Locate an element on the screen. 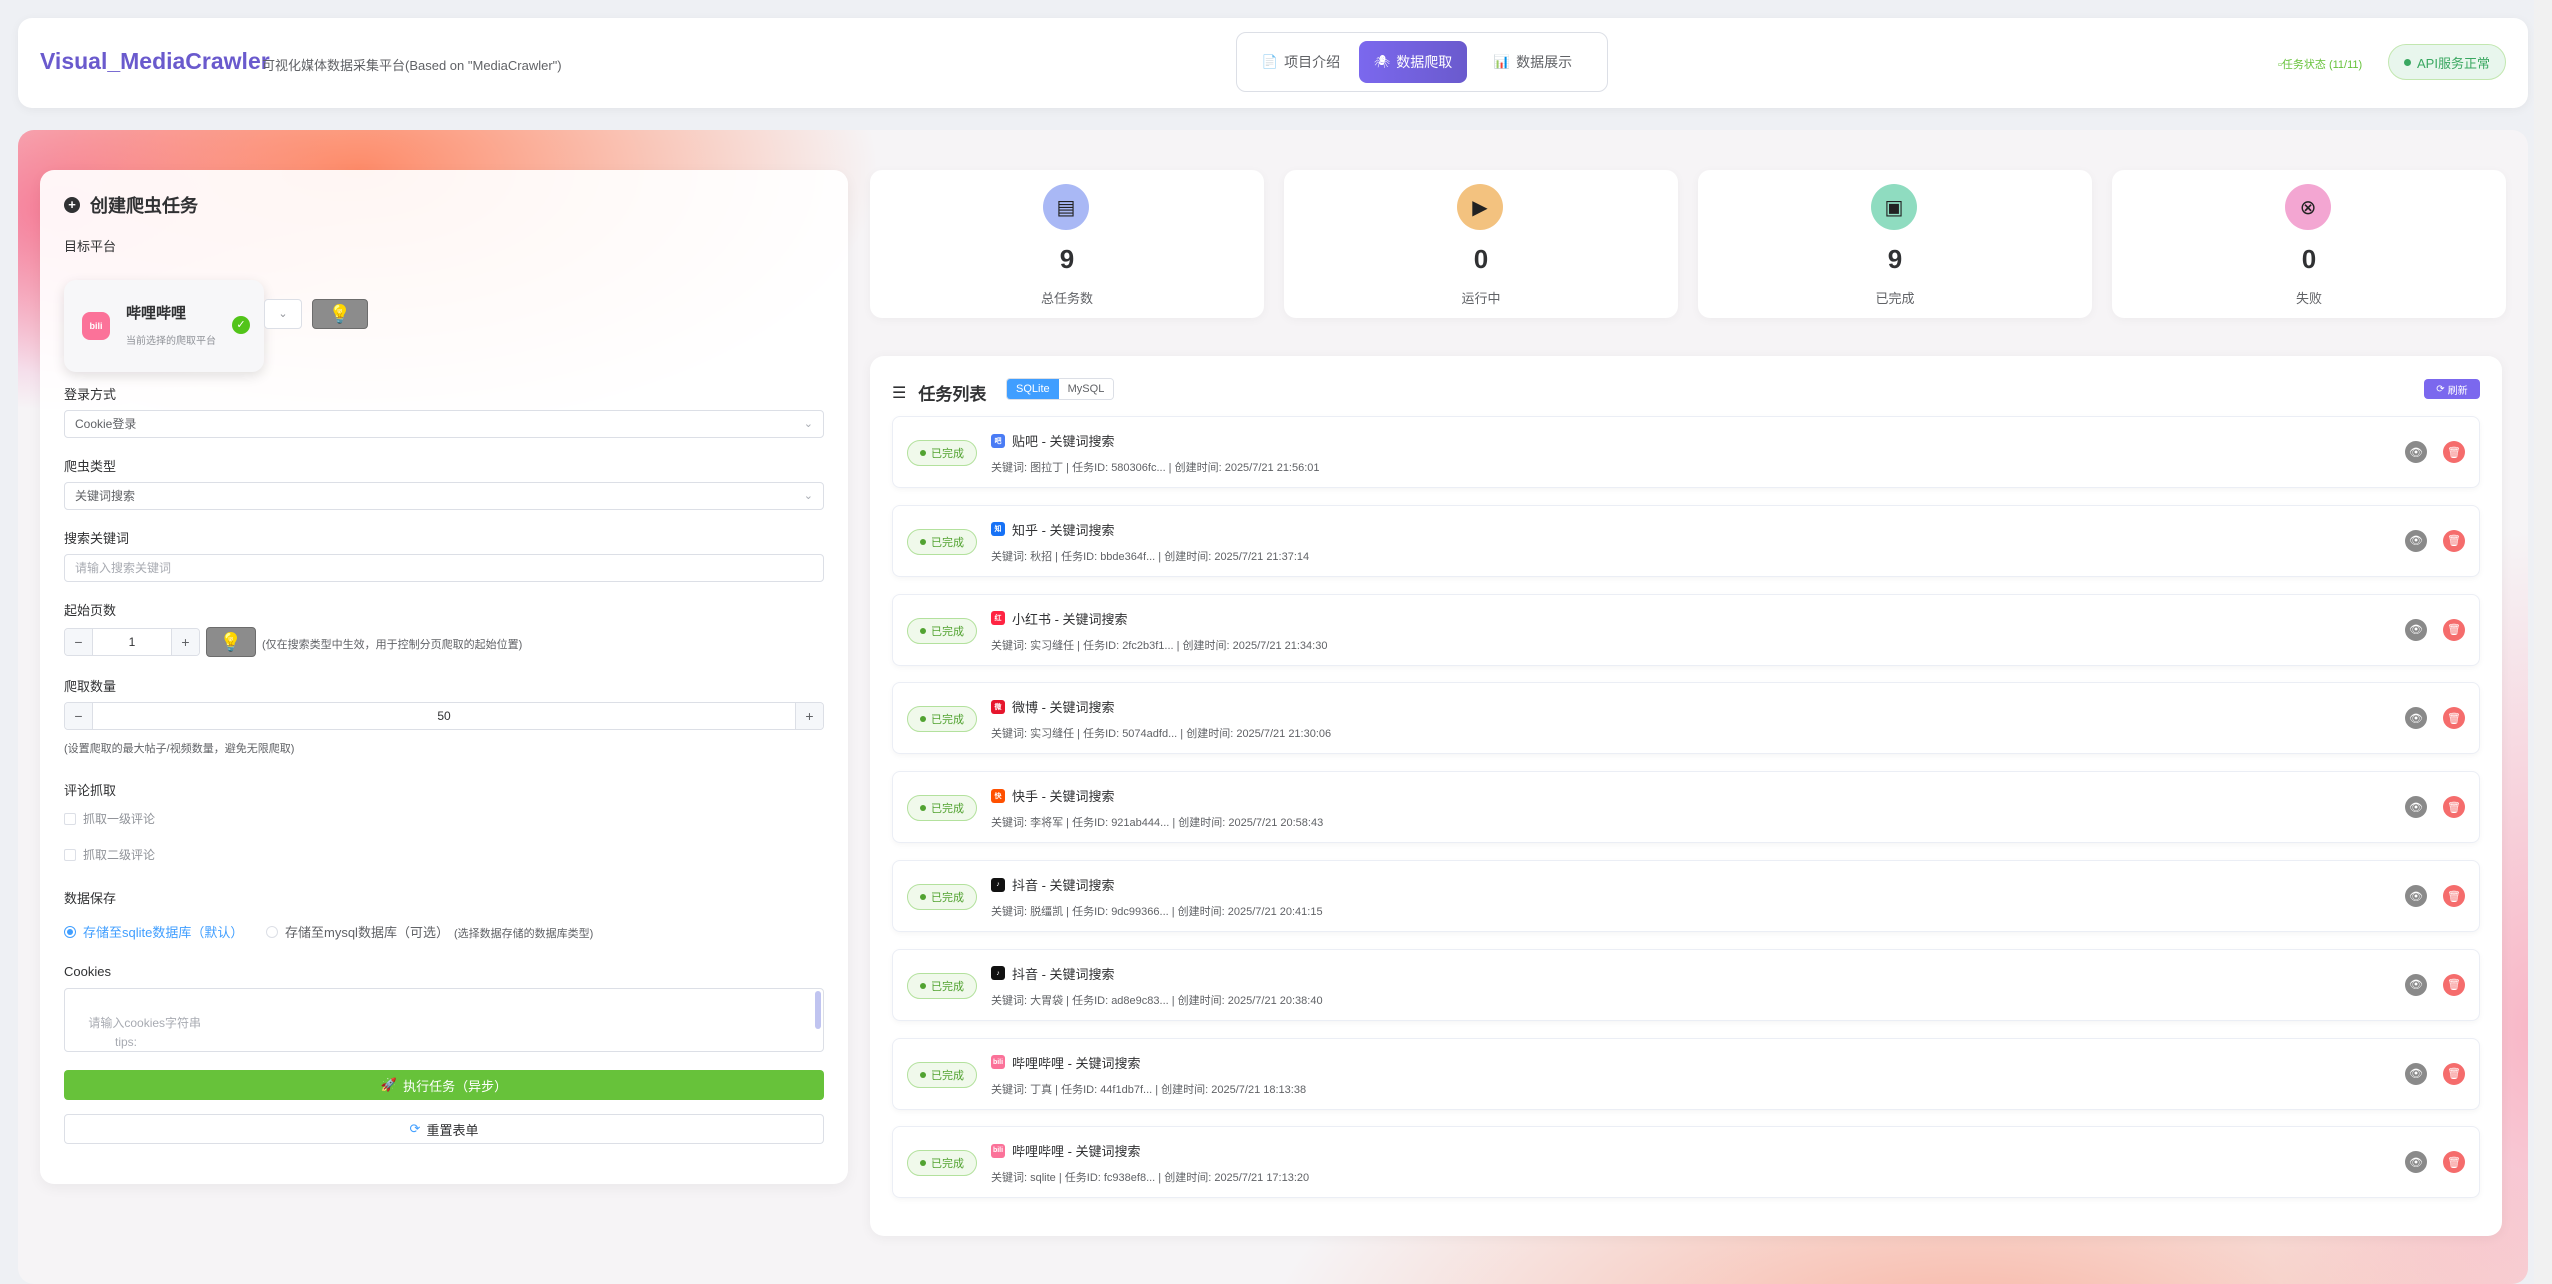  kuaishou-logo-icon: 快 is located at coordinates (998, 795).